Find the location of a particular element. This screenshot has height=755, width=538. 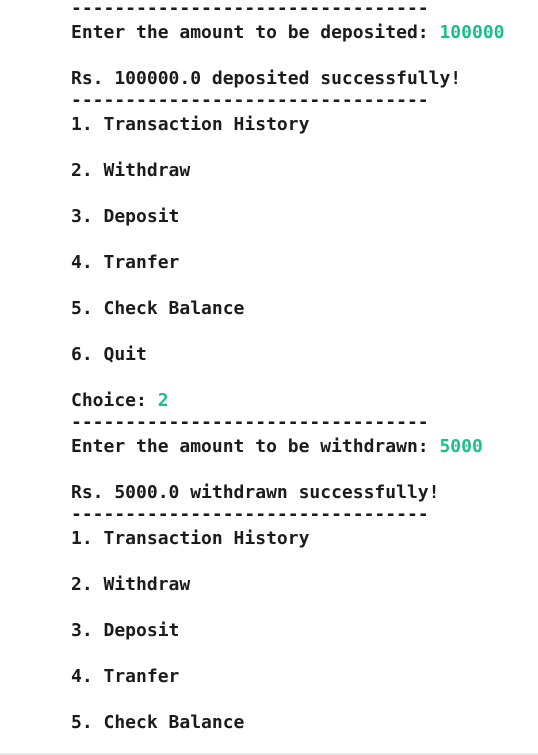

deposit-prompt-line: Enter the amount to be deposited: 100000 is located at coordinates (288, 33).